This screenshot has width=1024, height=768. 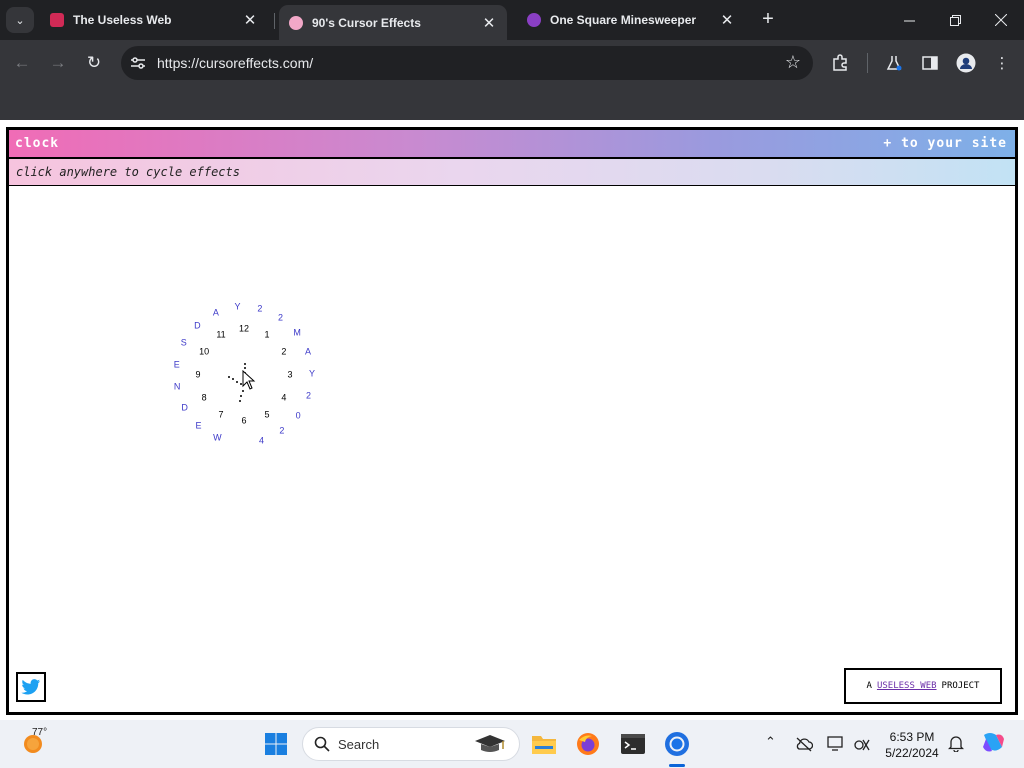 What do you see at coordinates (631, 20) in the screenshot?
I see `tab-minesweeper: One Square Minesweeper ✕` at bounding box center [631, 20].